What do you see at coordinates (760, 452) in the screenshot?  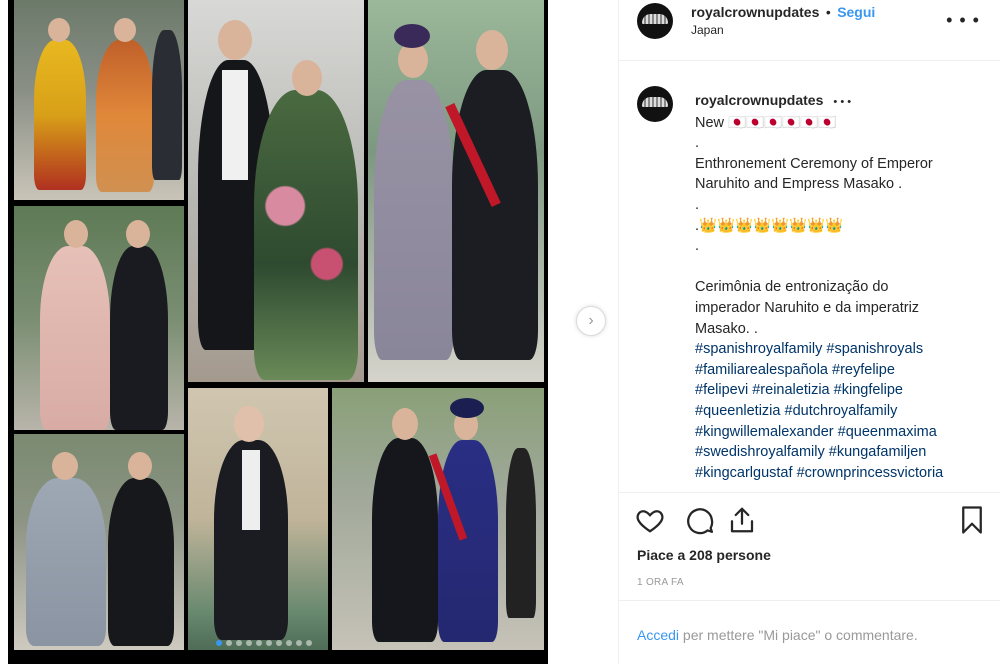 I see `hashtag-link: #swedishroyalfamily` at bounding box center [760, 452].